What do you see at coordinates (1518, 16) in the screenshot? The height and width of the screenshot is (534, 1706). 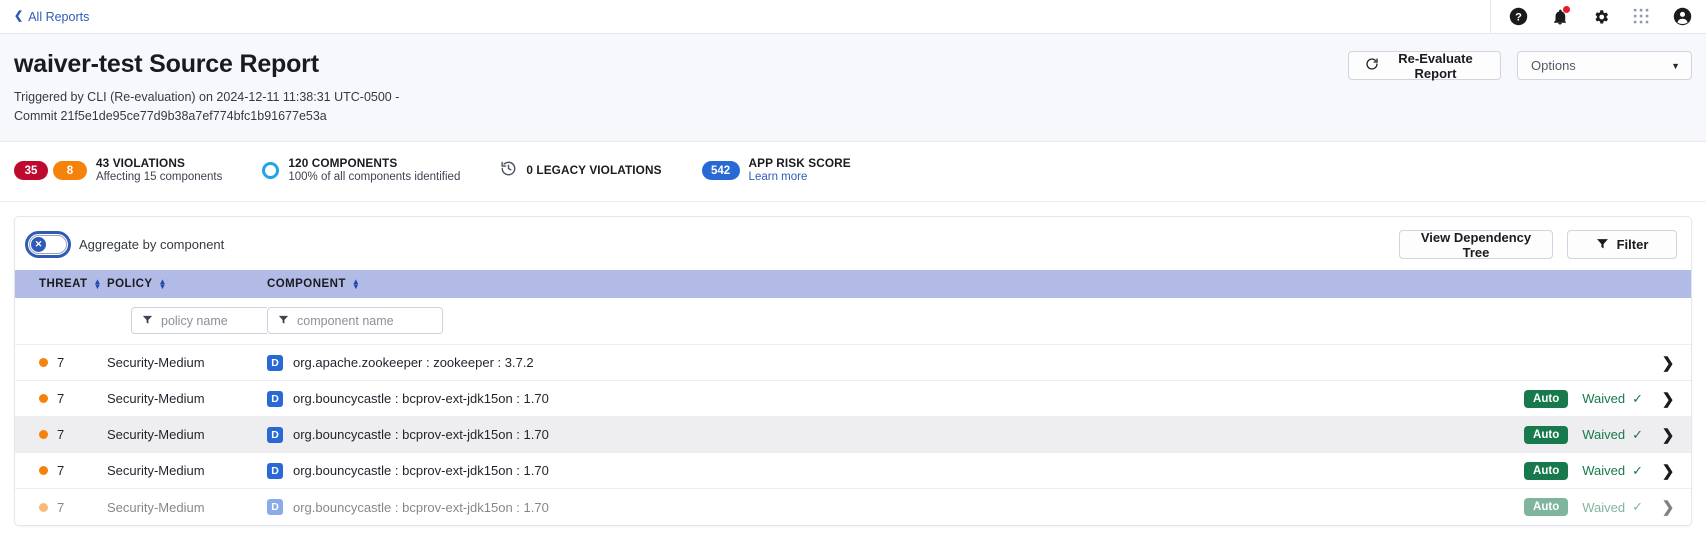 I see `help-icon: ?` at bounding box center [1518, 16].